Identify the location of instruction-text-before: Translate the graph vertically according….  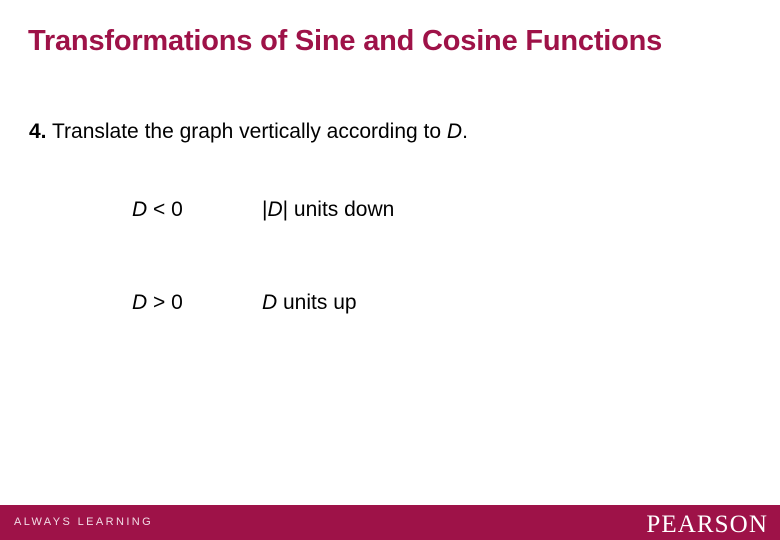
(246, 131).